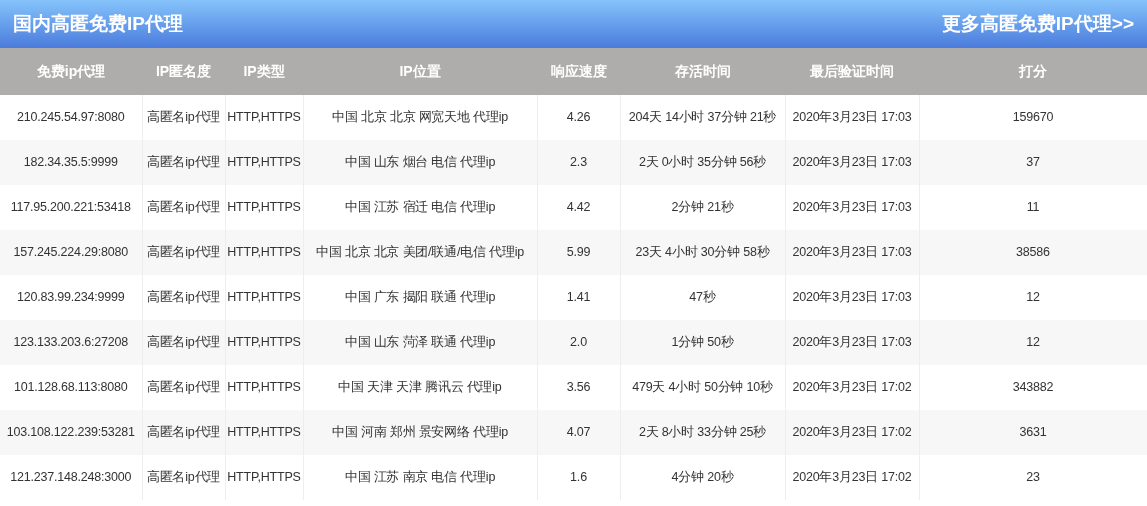 This screenshot has width=1147, height=506. I want to click on table-cell: 121.237.148.248:3000, so click(71, 477).